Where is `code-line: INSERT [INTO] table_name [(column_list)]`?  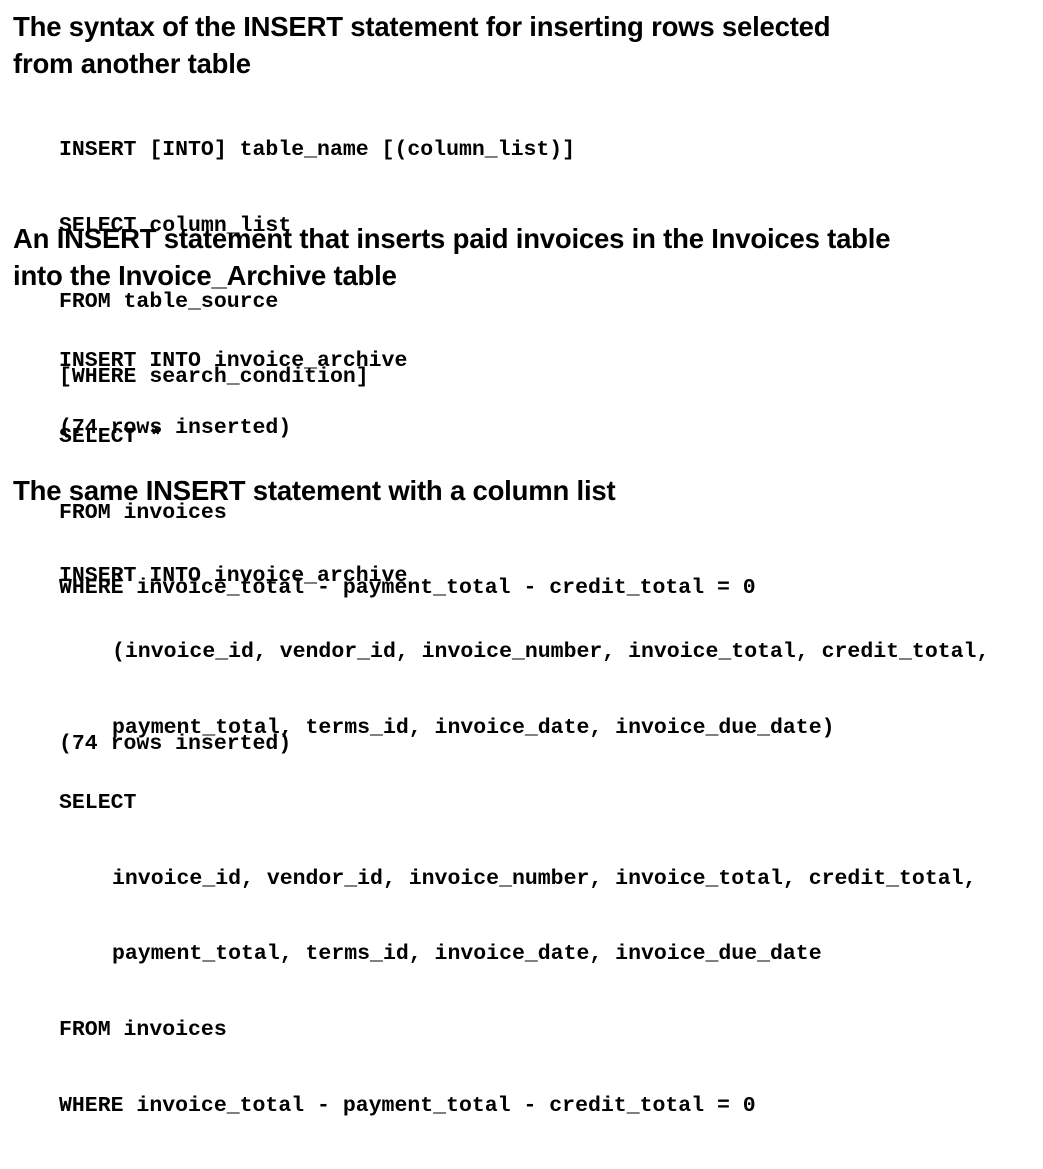
code-line: INSERT [INTO] table_name [(column_list)] is located at coordinates (317, 150).